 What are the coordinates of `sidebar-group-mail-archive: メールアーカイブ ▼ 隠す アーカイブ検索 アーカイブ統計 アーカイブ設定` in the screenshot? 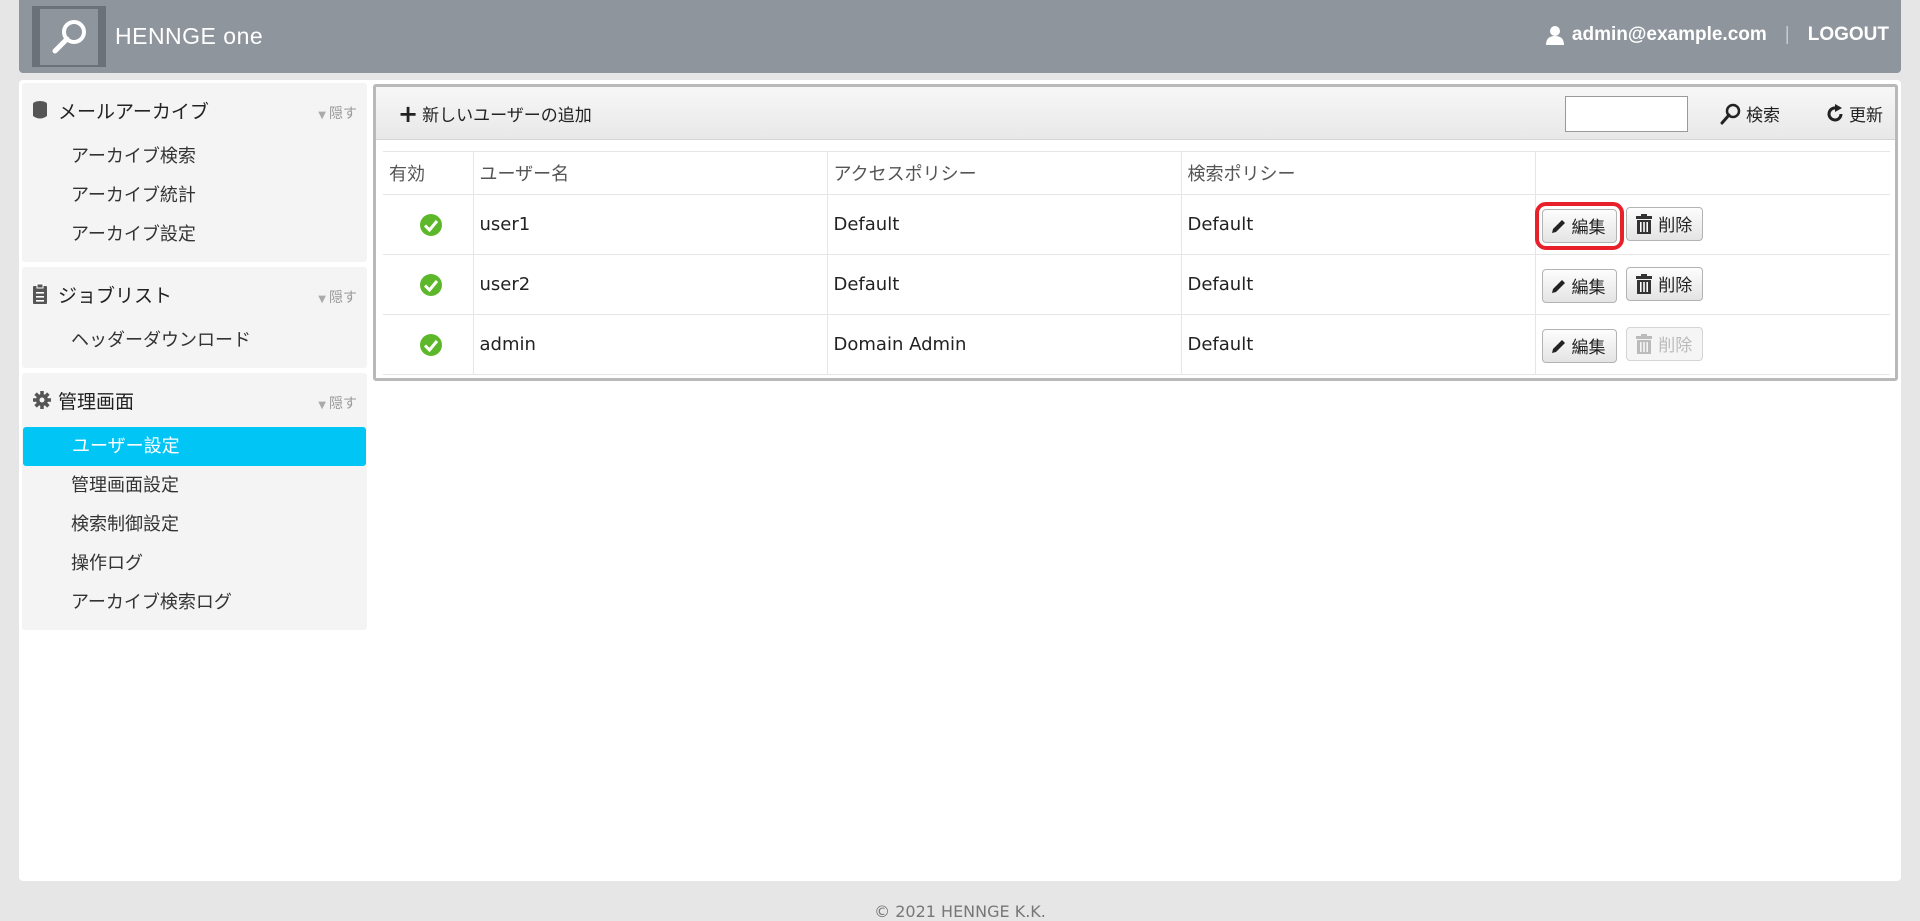 It's located at (194, 172).